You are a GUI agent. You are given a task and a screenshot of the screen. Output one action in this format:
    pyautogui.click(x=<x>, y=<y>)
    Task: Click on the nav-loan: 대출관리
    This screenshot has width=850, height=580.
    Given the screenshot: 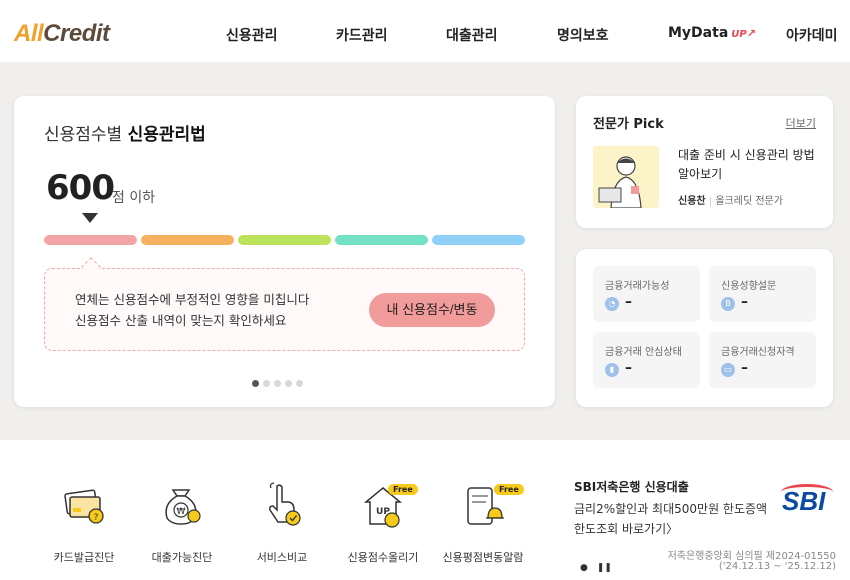 What is the action you would take?
    pyautogui.click(x=472, y=35)
    